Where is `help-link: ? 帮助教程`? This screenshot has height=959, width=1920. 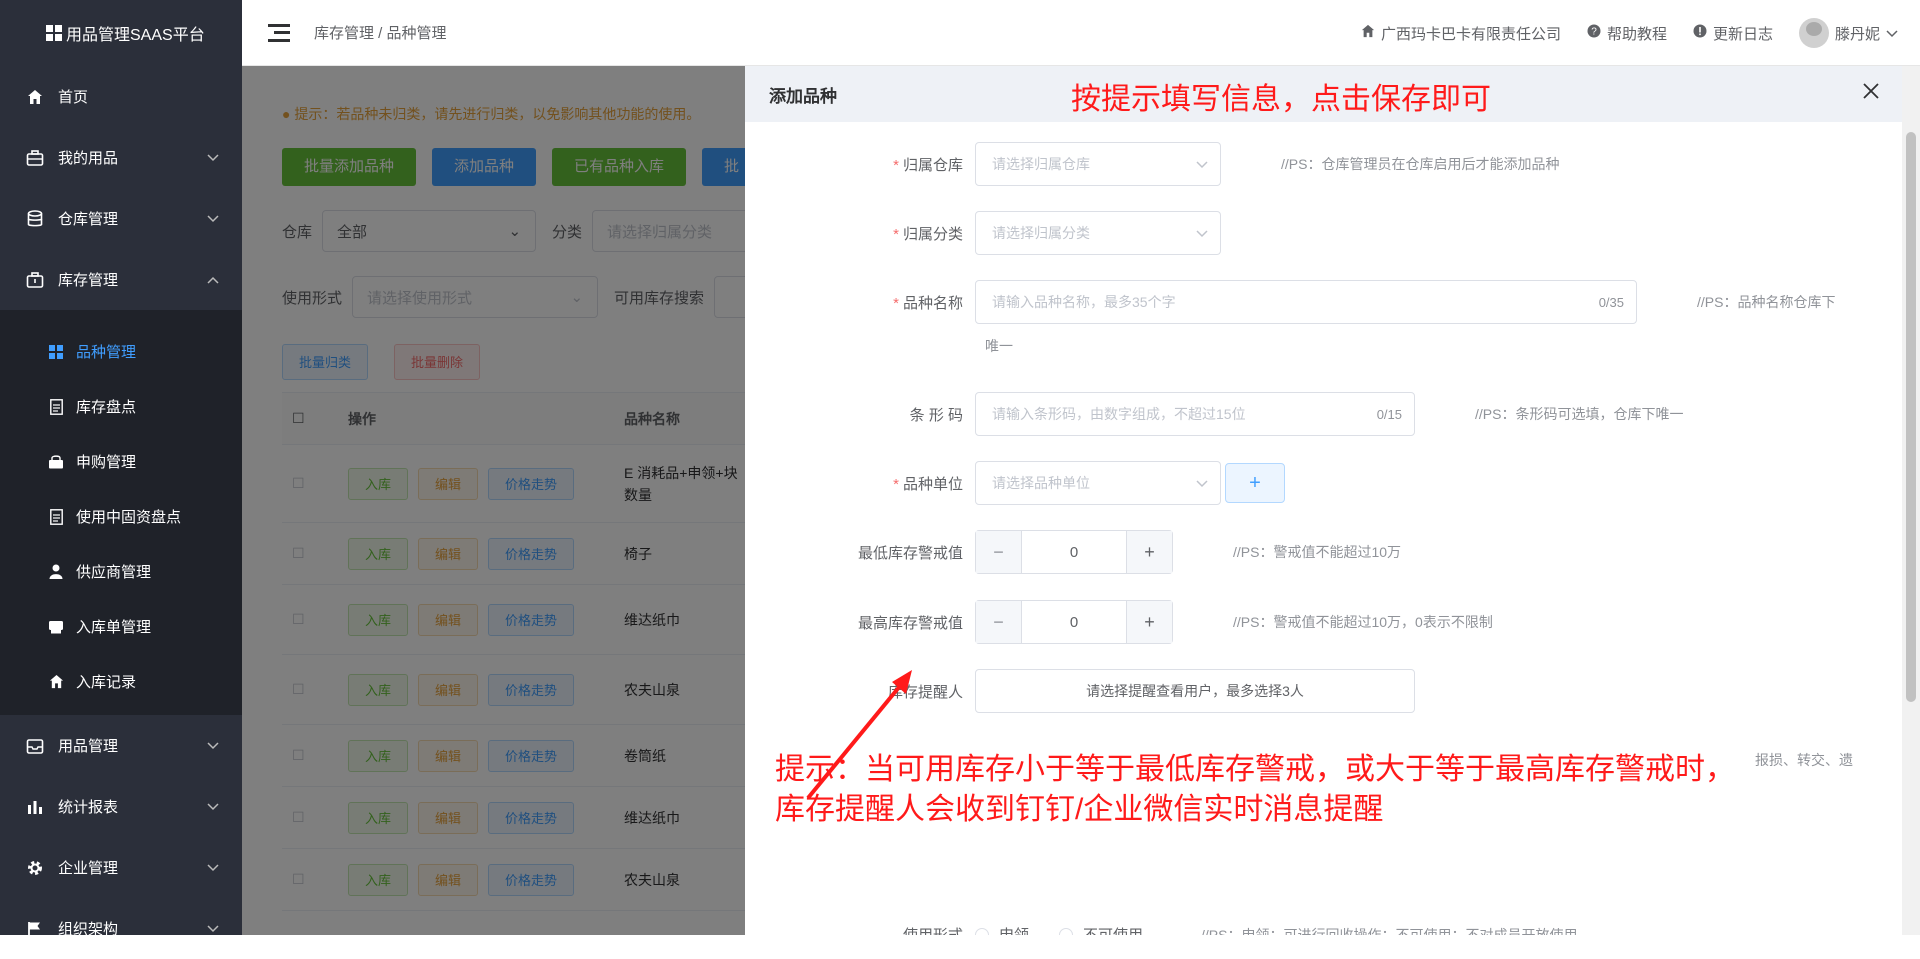
help-link: ? 帮助教程 is located at coordinates (1627, 33).